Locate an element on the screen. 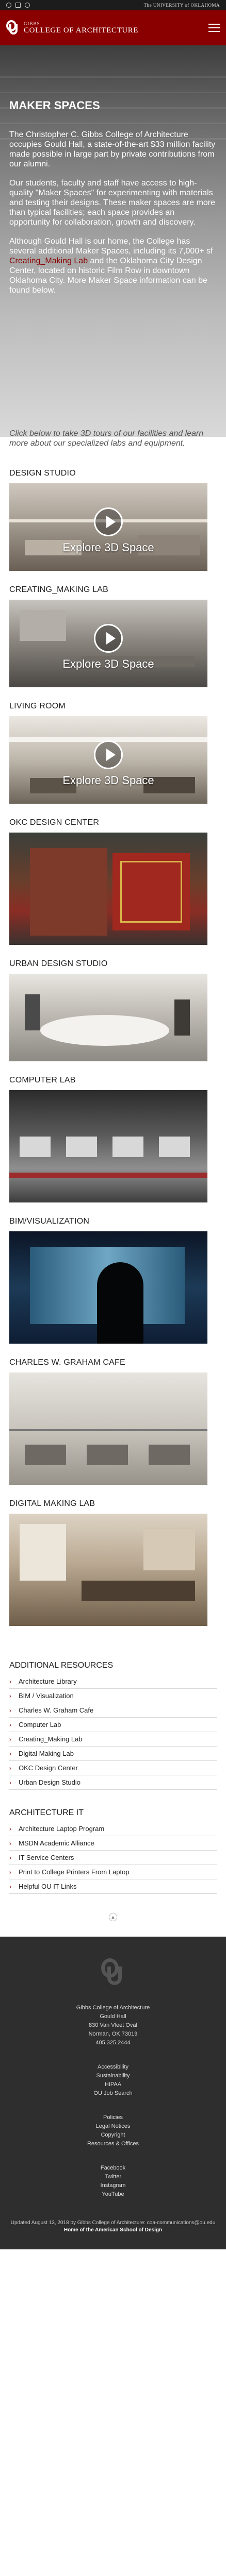  footer-link: Sustainability is located at coordinates (113, 2076).